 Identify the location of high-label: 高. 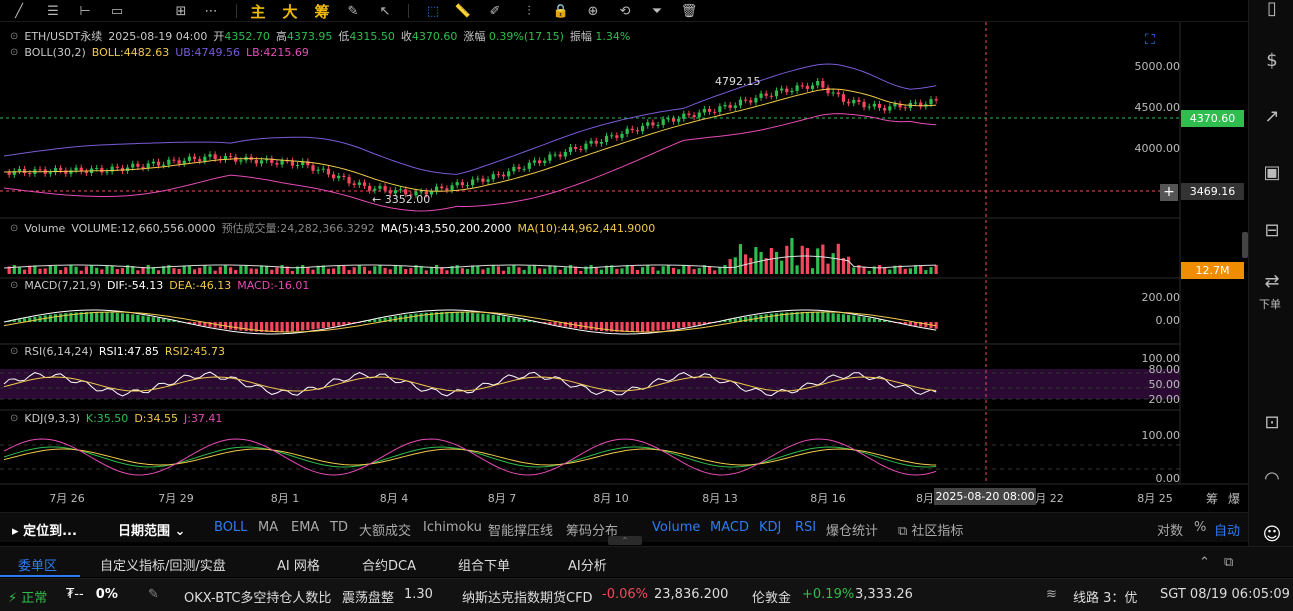
(281, 36).